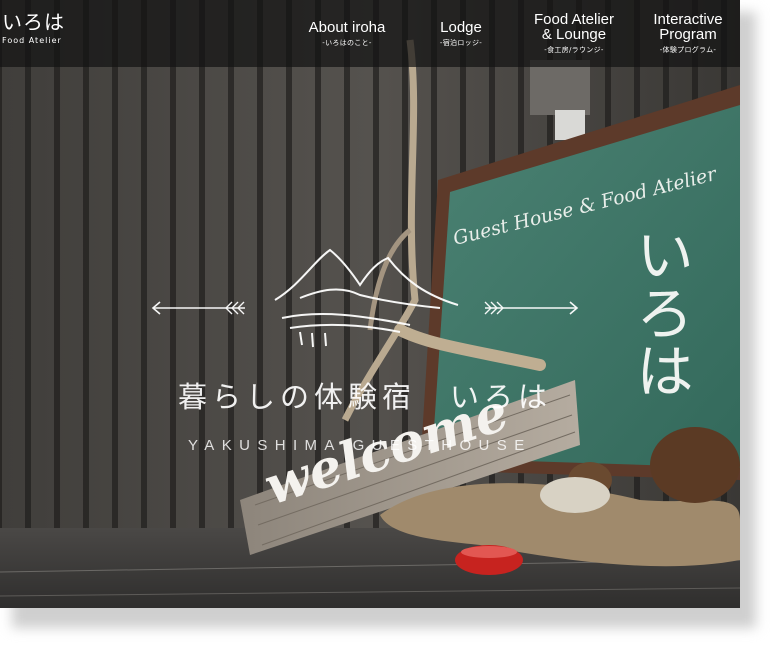 This screenshot has width=773, height=645. What do you see at coordinates (688, 27) in the screenshot?
I see `nav-interactive-program-label: Interactive Program` at bounding box center [688, 27].